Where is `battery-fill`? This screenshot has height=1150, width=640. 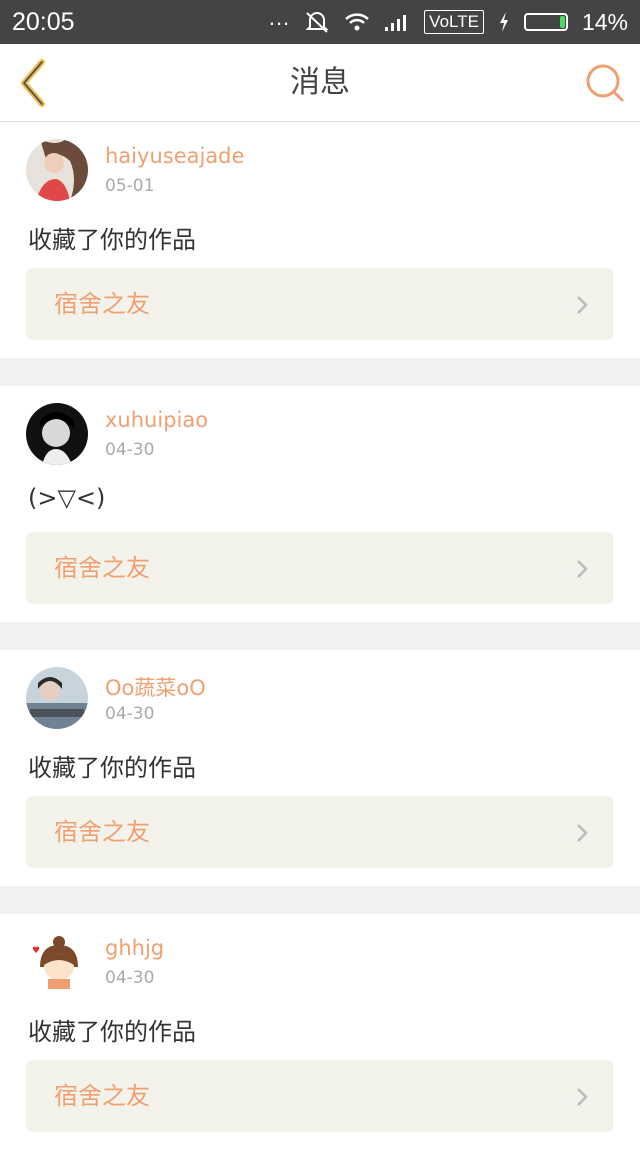 battery-fill is located at coordinates (562, 22).